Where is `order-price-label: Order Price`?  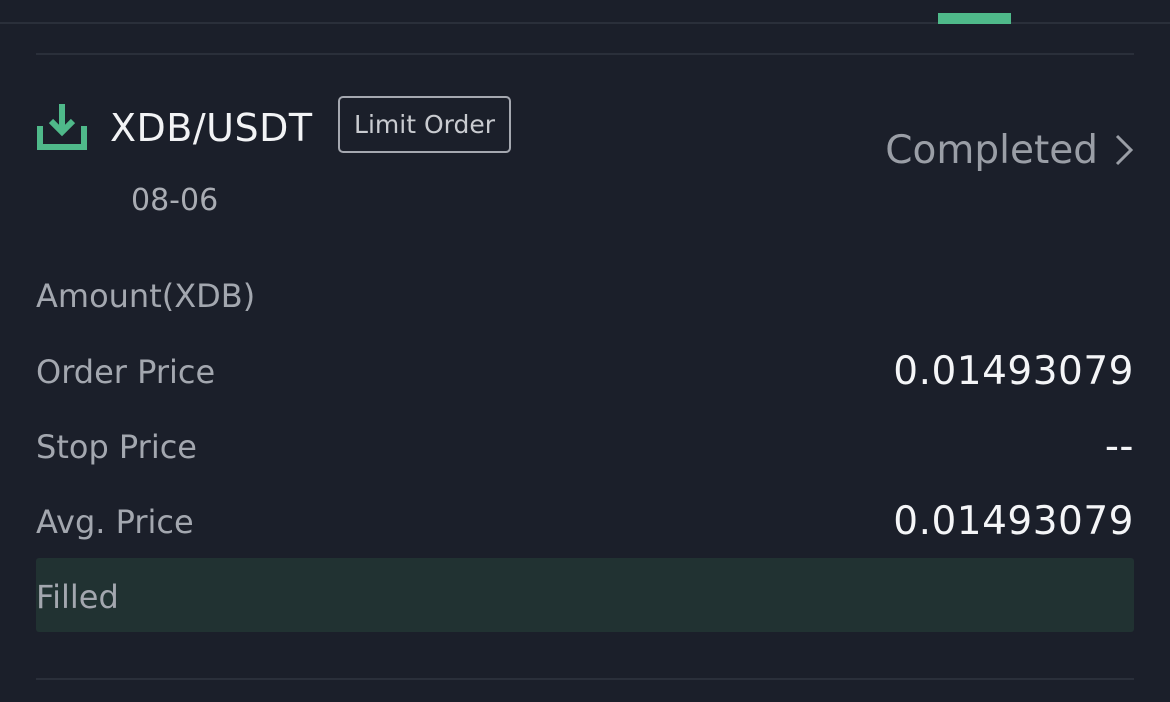
order-price-label: Order Price is located at coordinates (126, 372).